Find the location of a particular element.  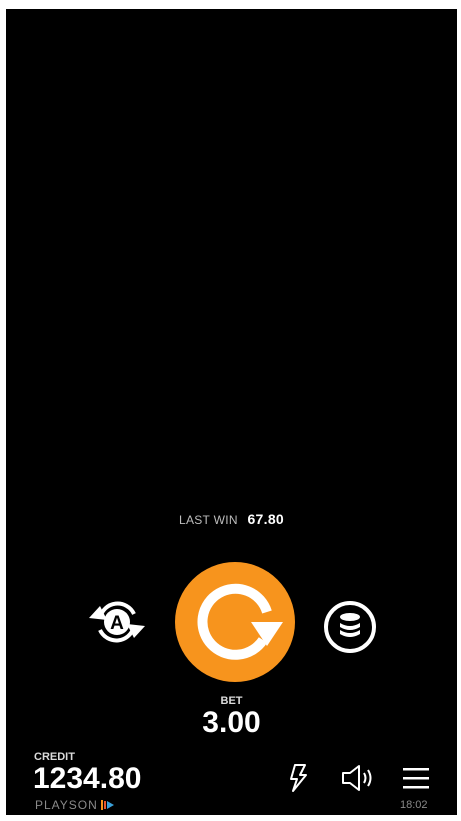

last-win-value: 67.80 is located at coordinates (266, 519).